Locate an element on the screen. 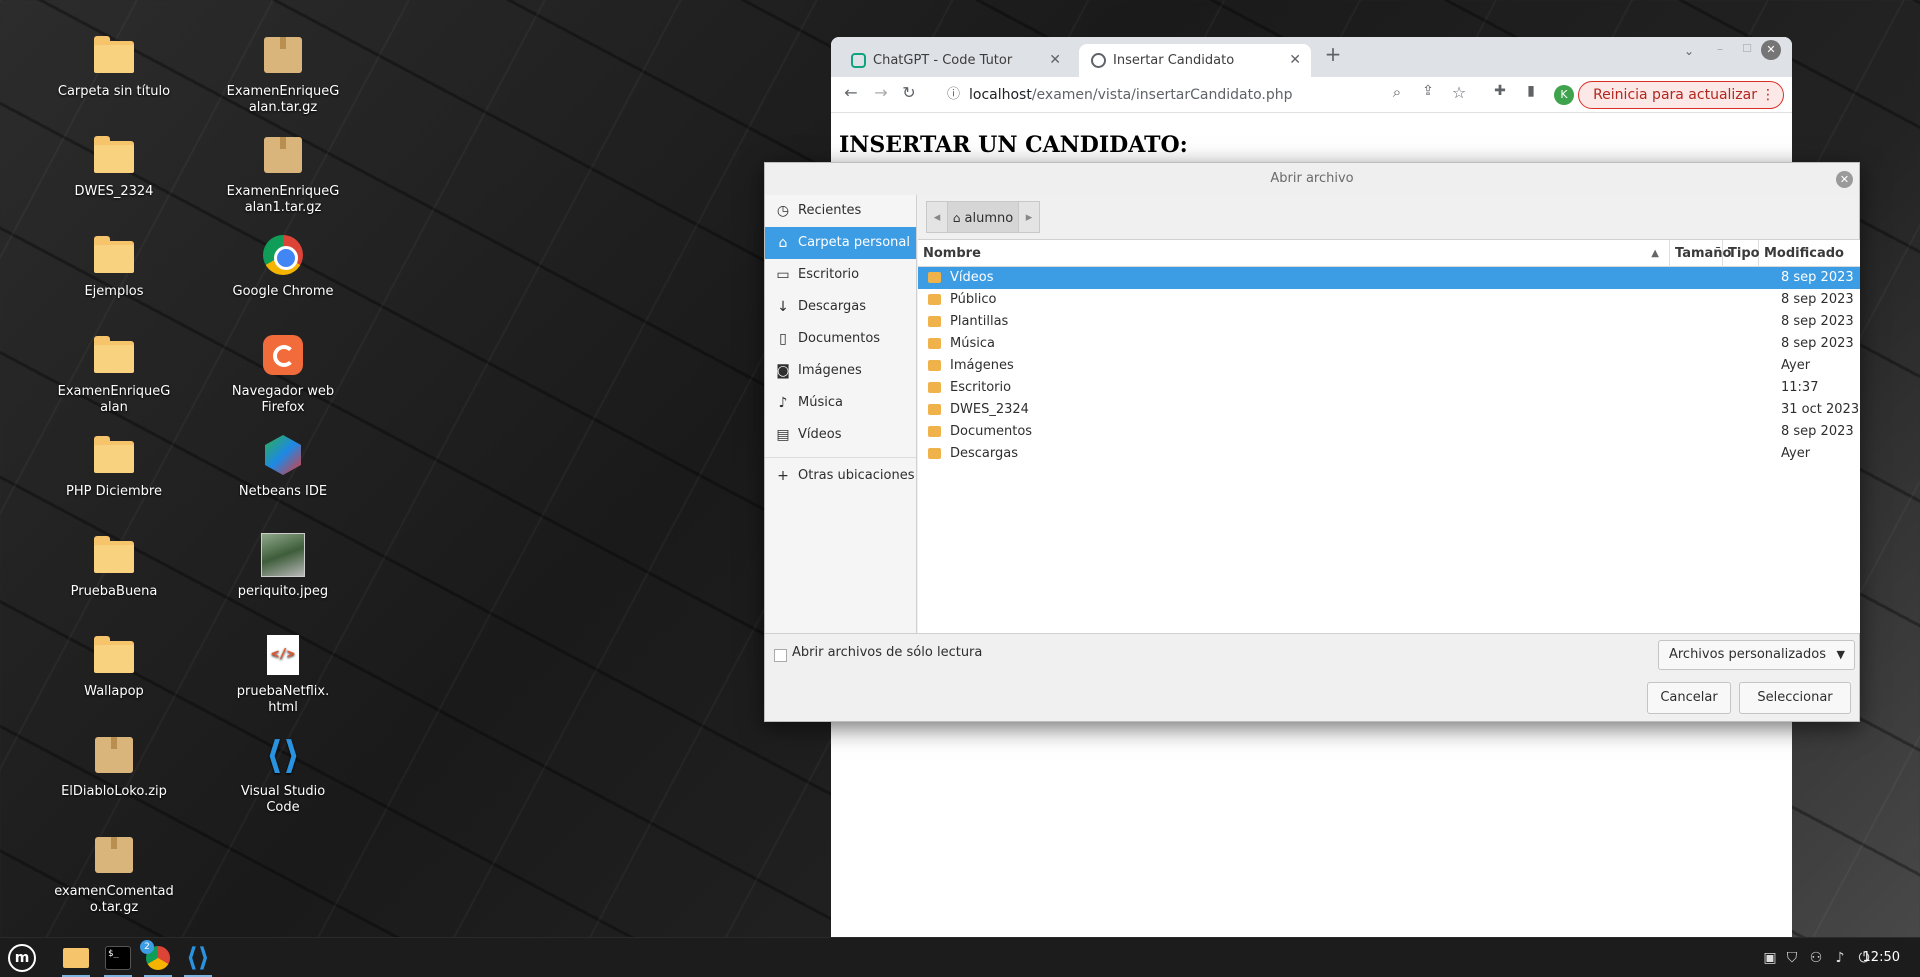 The height and width of the screenshot is (977, 1920). file-modified: 31 oct 2023 is located at coordinates (1820, 409).